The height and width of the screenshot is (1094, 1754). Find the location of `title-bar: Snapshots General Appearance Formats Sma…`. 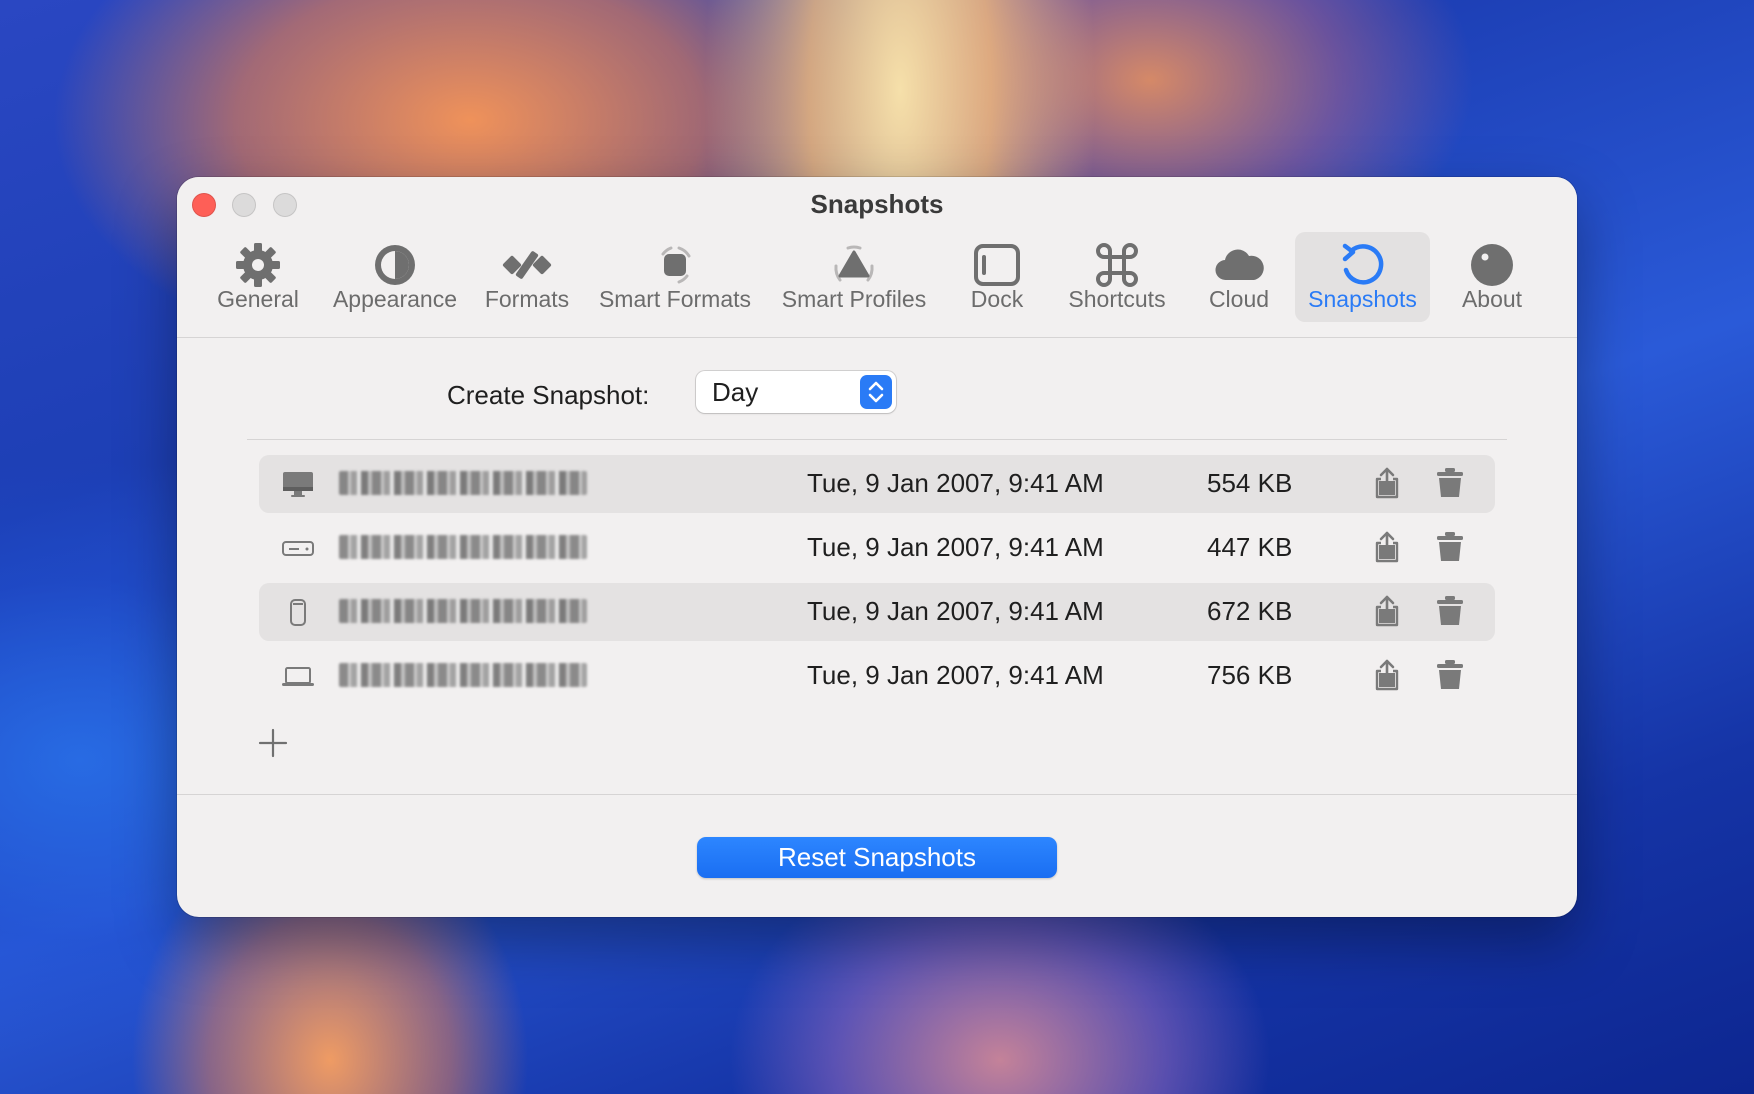

title-bar: Snapshots General Appearance Formats Sma… is located at coordinates (877, 257).